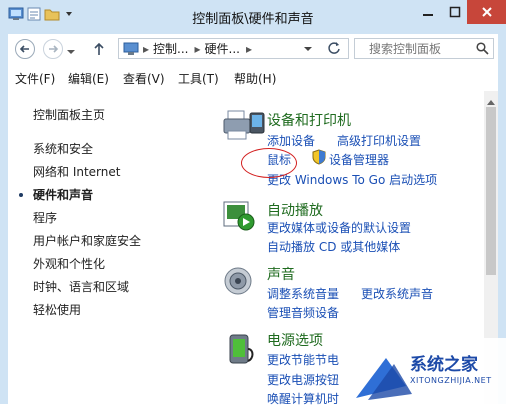 This screenshot has width=506, height=407. Describe the element at coordinates (35, 78) in the screenshot. I see `menu-file: 文件(F)` at that location.